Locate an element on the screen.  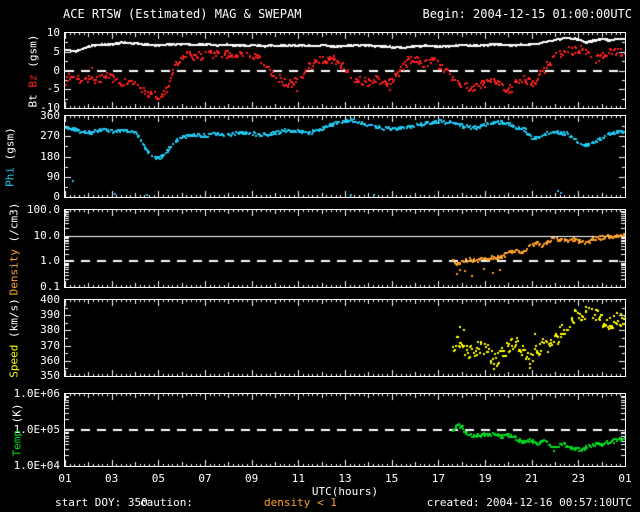
panel-phi-canvas is located at coordinates (345, 156).